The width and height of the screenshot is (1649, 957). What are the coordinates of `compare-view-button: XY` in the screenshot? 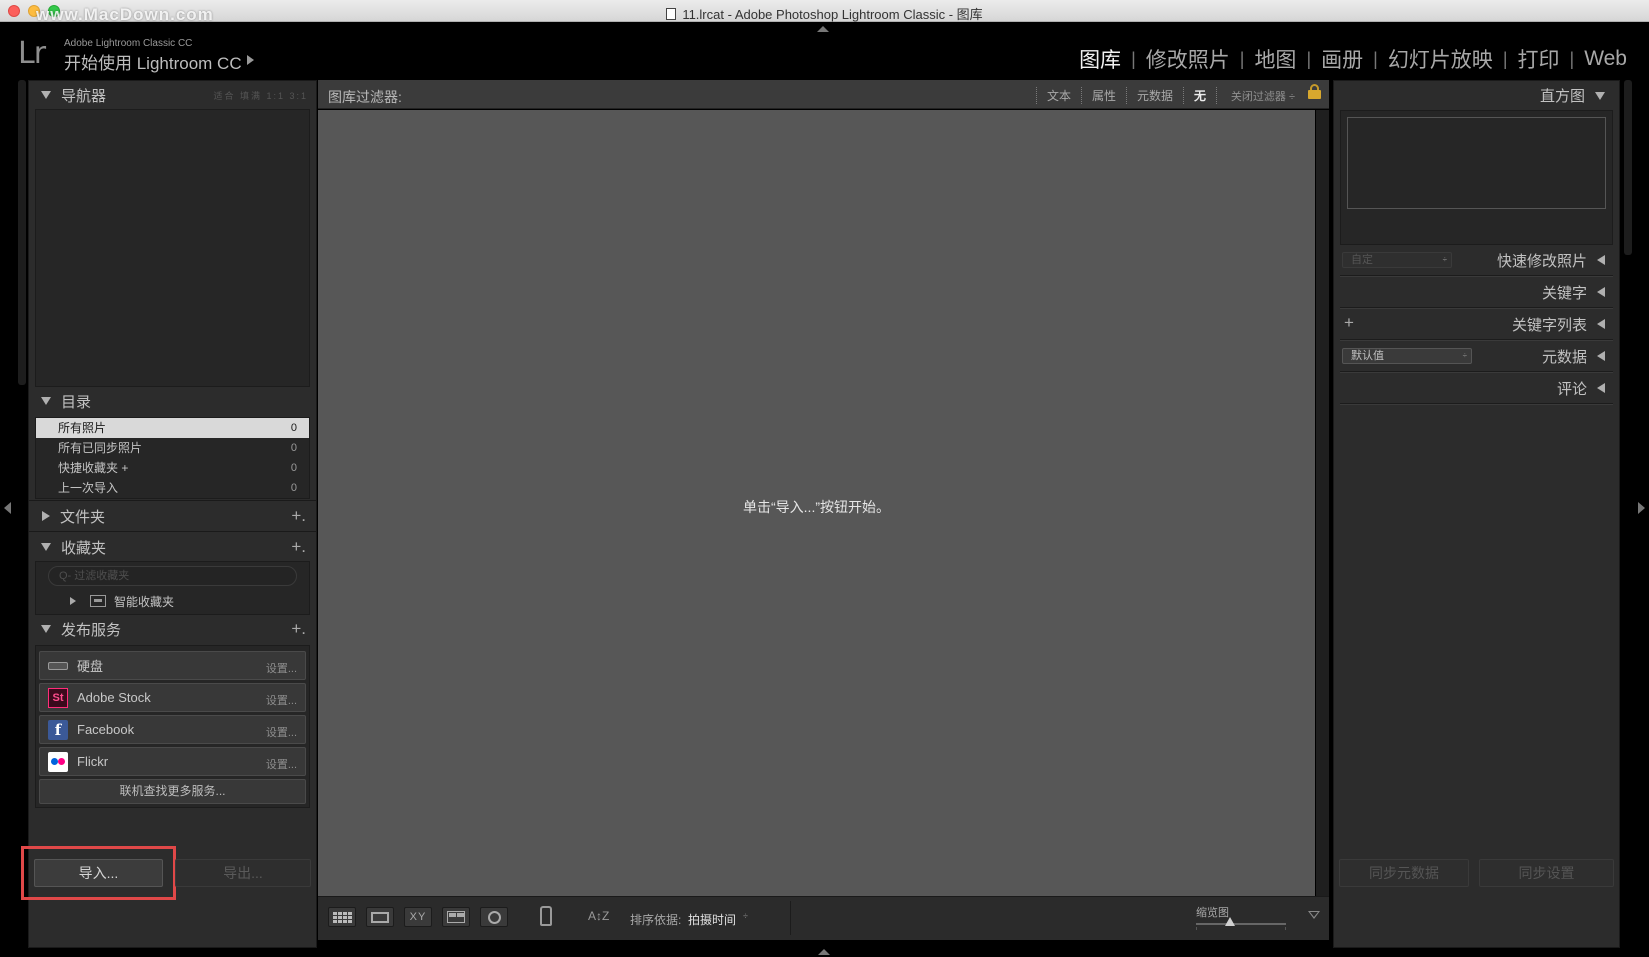 It's located at (418, 917).